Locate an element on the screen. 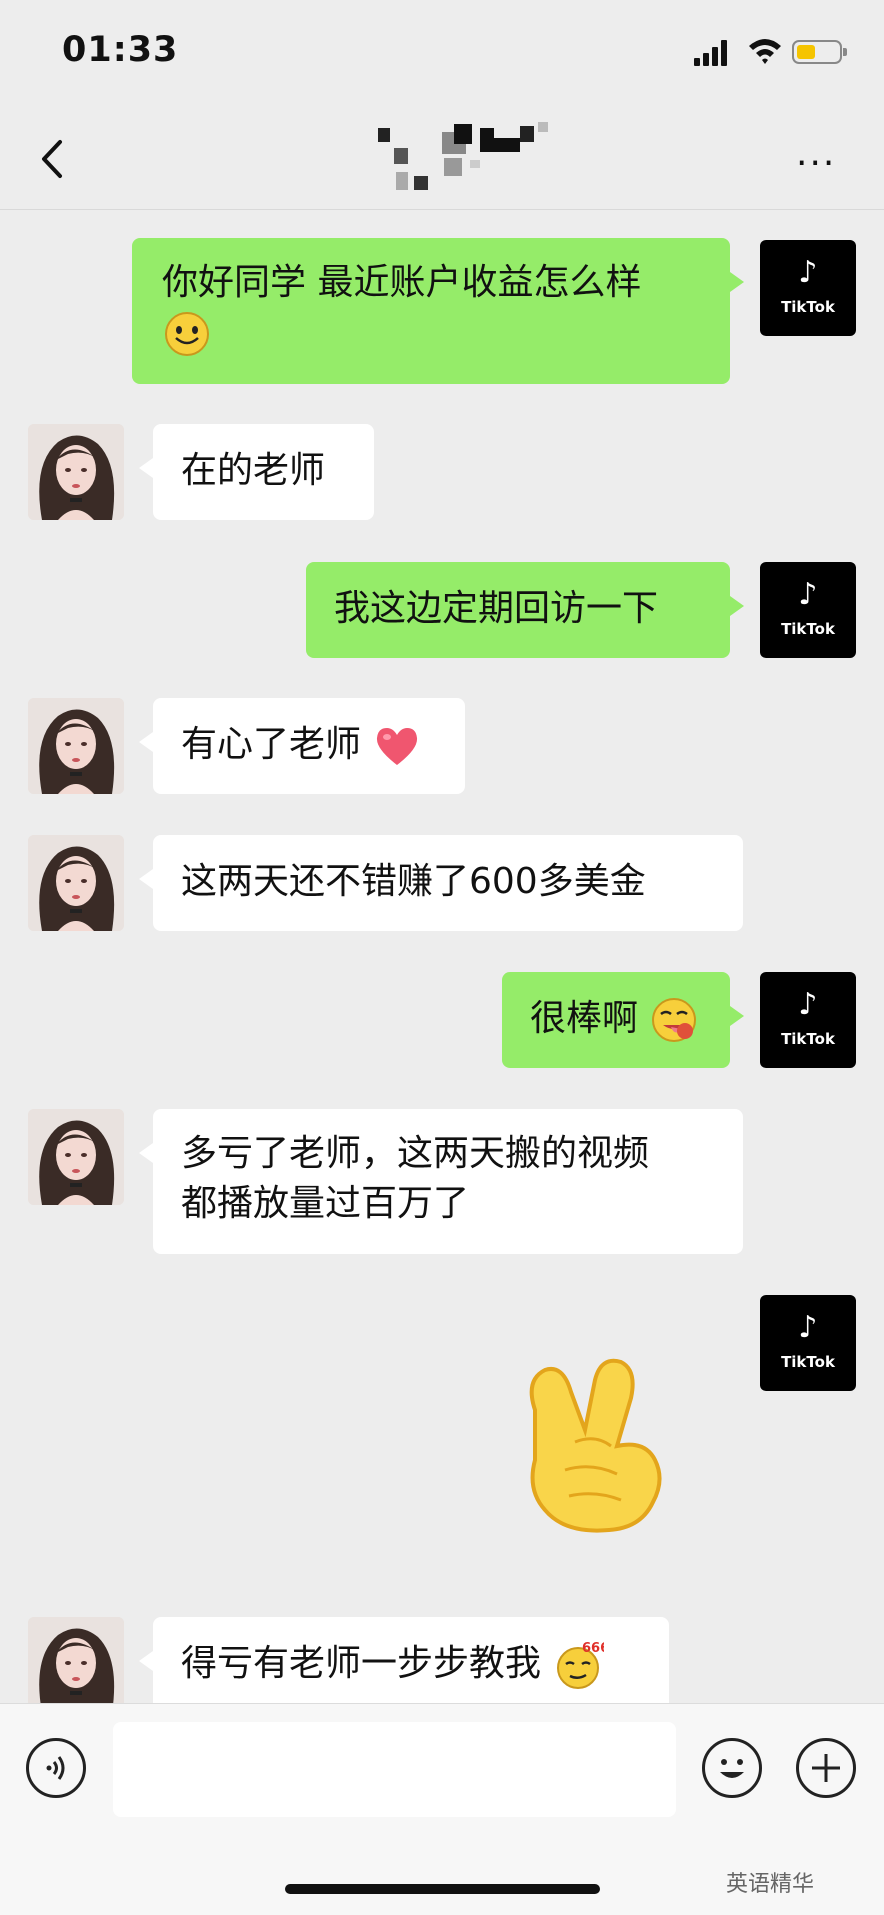  status-bar: 01:33 is located at coordinates (442, 55).